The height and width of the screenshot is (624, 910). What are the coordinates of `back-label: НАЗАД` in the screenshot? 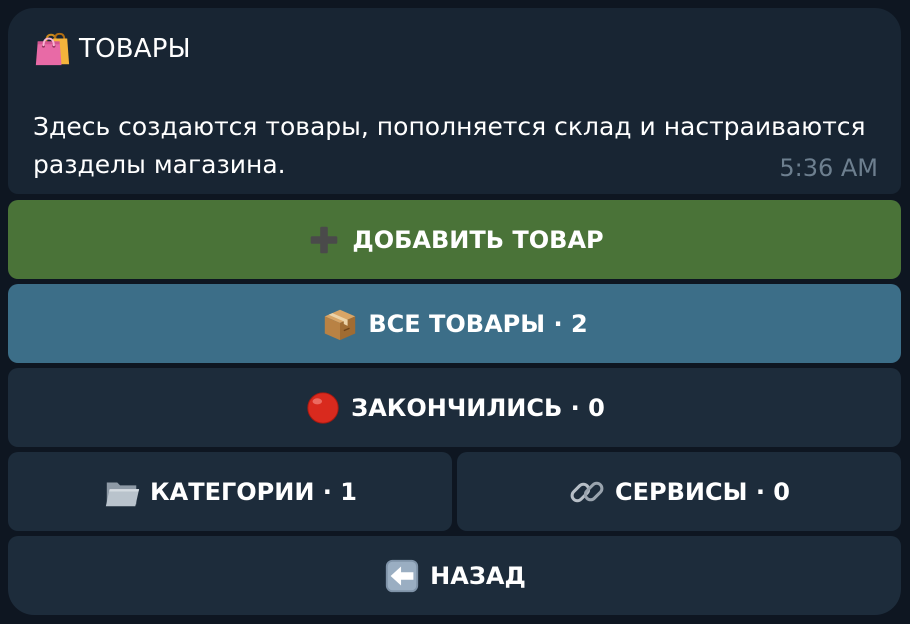 It's located at (478, 575).